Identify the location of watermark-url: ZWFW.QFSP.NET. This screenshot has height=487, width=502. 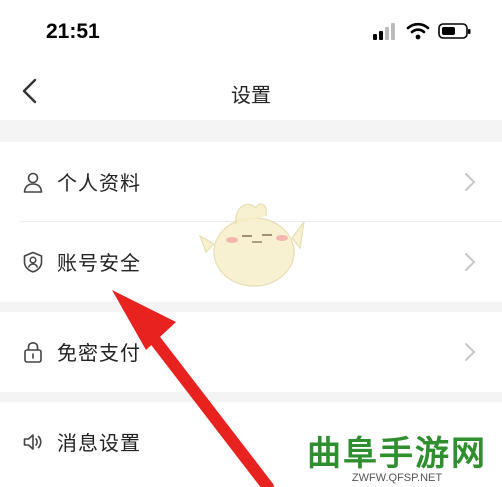
(397, 478).